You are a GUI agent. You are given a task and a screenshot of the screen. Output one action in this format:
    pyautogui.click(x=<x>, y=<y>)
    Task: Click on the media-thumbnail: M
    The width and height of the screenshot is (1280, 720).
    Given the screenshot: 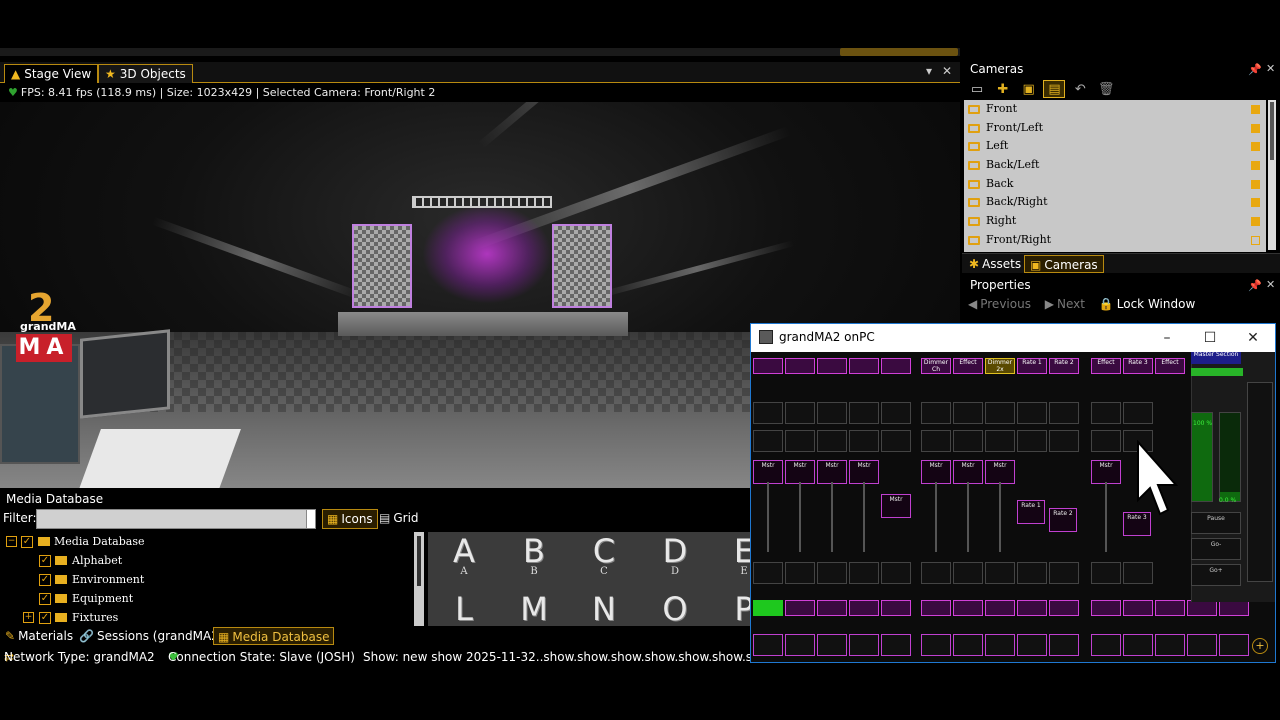 What is the action you would take?
    pyautogui.click(x=534, y=608)
    